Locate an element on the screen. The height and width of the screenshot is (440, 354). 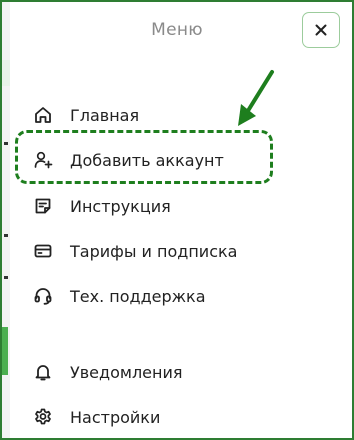
menu-item-support: Тех. поддержка is located at coordinates (119, 296).